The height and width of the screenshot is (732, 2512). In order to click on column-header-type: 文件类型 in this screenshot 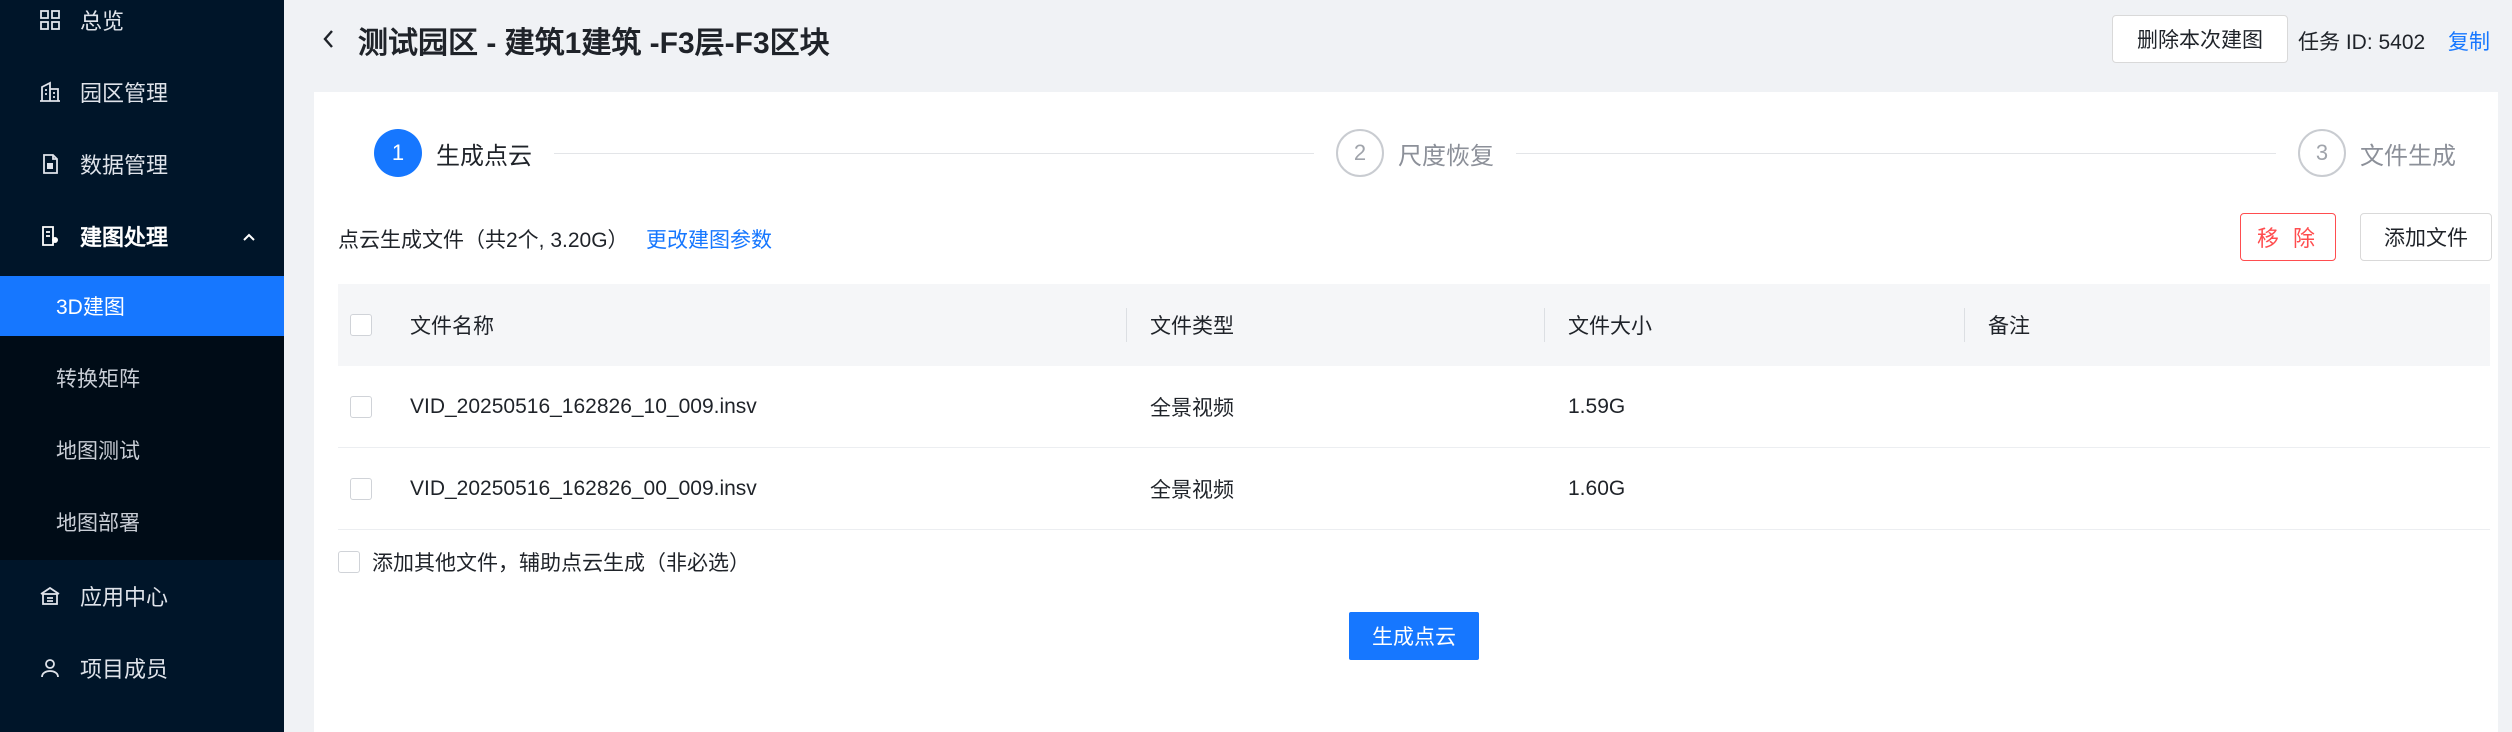, I will do `click(1192, 326)`.